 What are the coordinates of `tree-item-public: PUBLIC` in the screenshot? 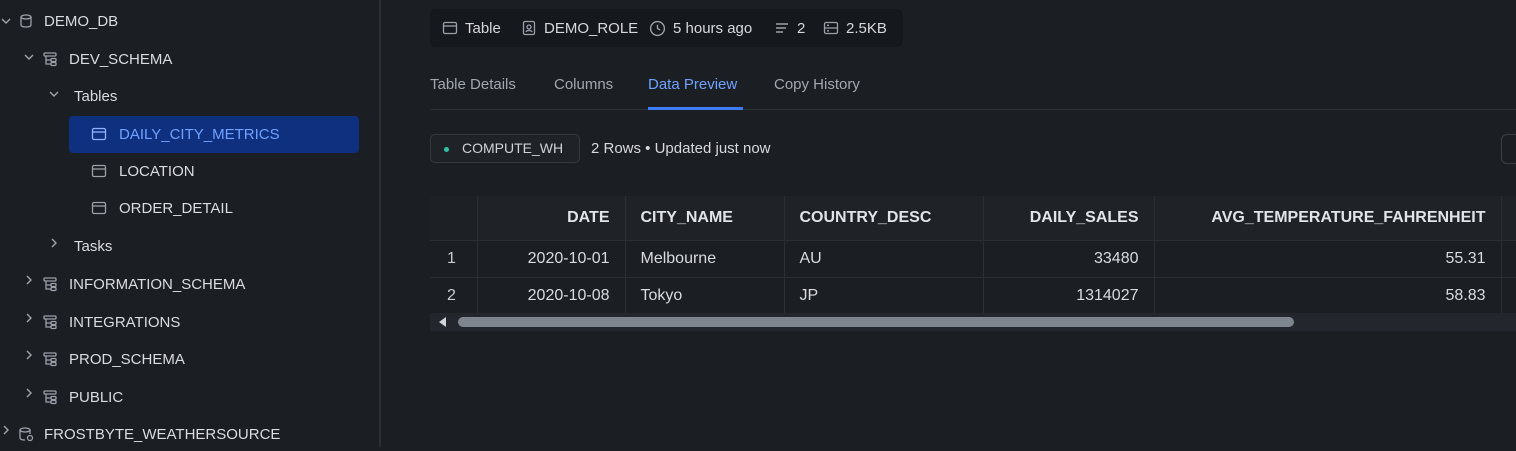 It's located at (189, 396).